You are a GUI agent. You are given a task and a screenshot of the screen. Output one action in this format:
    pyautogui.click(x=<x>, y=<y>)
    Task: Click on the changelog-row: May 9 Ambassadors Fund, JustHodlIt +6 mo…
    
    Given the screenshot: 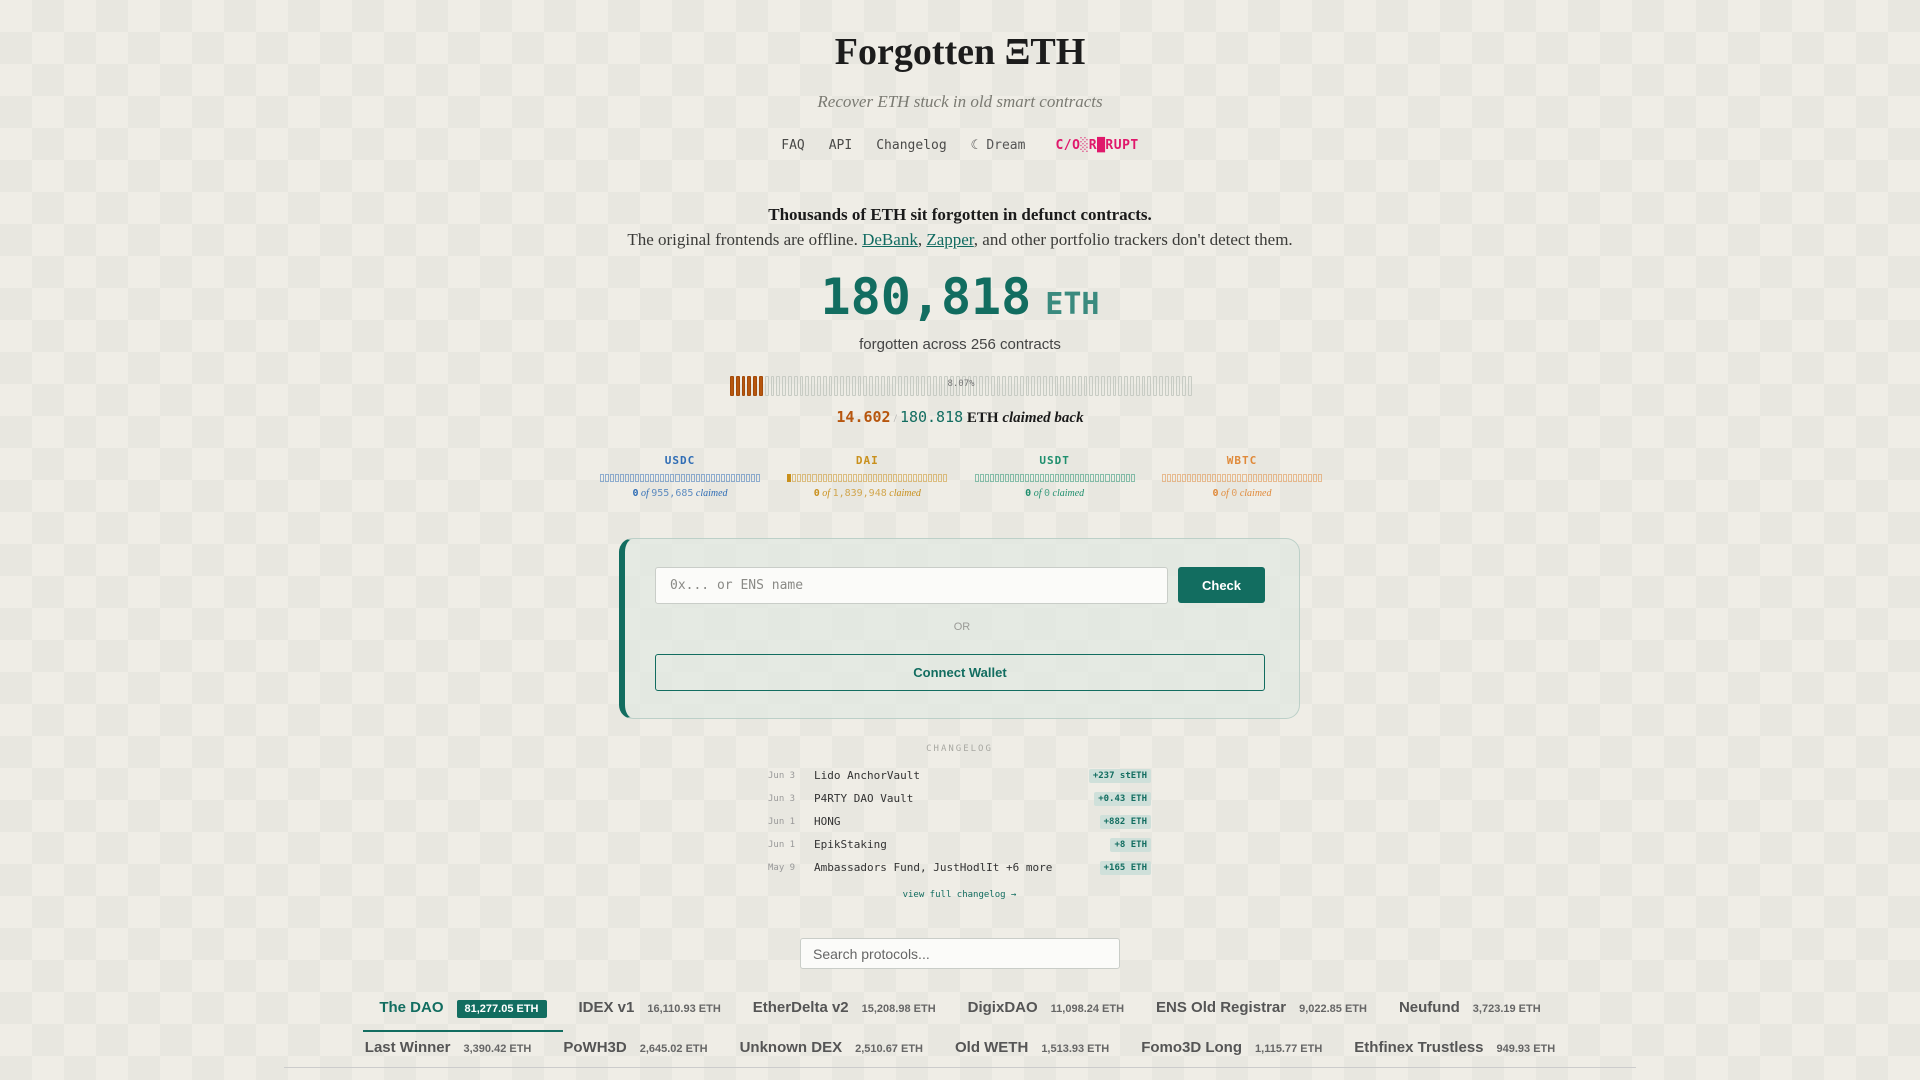 What is the action you would take?
    pyautogui.click(x=959, y=867)
    